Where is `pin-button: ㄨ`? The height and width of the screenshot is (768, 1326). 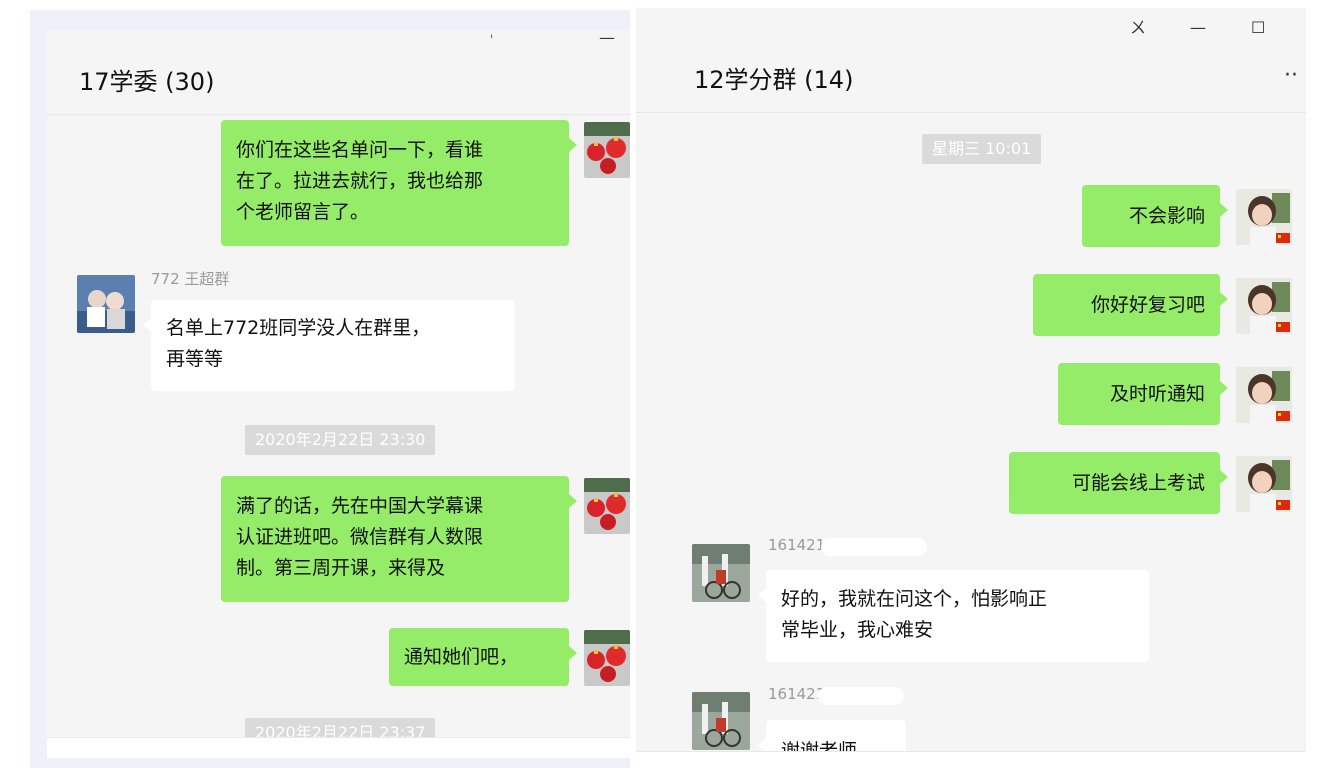
pin-button: ㄨ is located at coordinates (1138, 28).